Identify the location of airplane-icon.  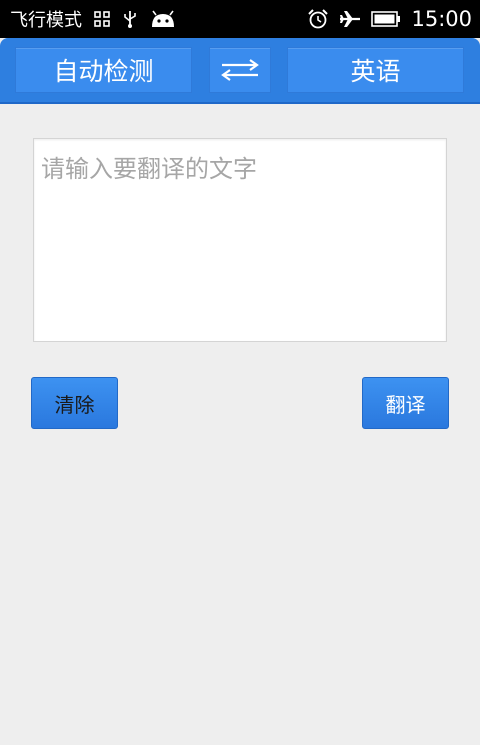
(350, 19).